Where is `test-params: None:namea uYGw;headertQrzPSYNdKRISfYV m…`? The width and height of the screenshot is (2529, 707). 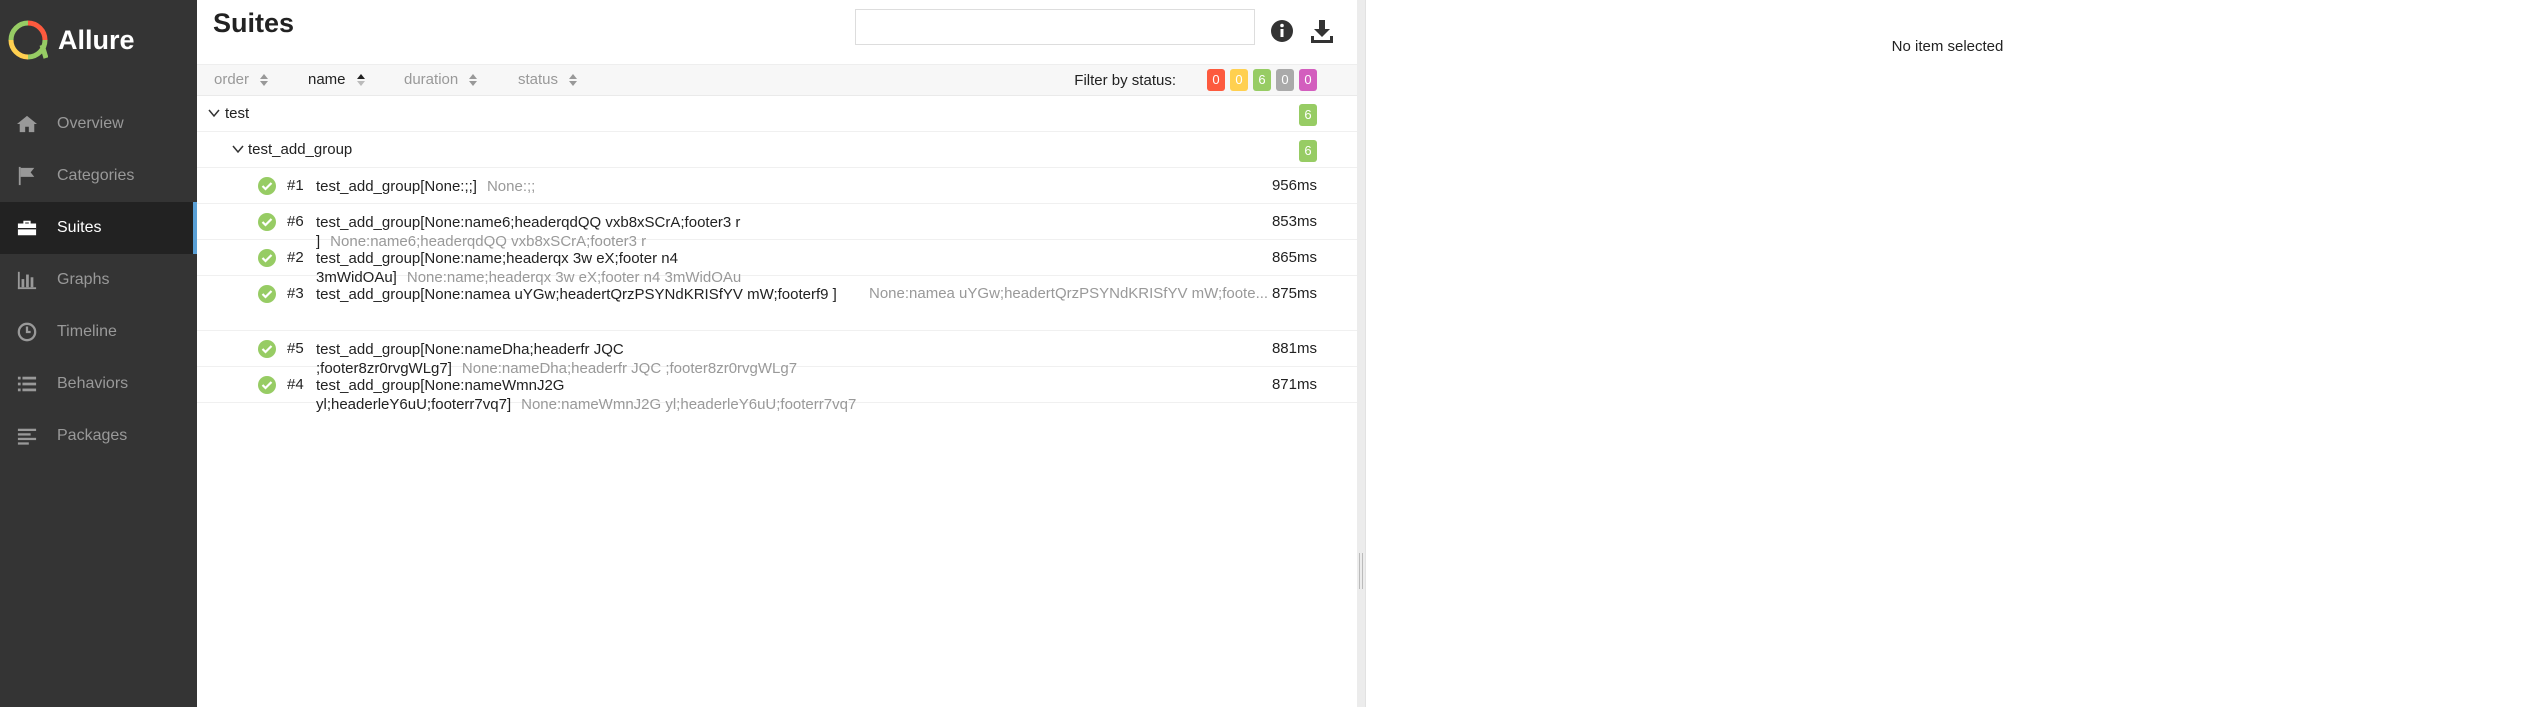
test-params: None:namea uYGw;headertQrzPSYNdKRISfYV m… is located at coordinates (1069, 293).